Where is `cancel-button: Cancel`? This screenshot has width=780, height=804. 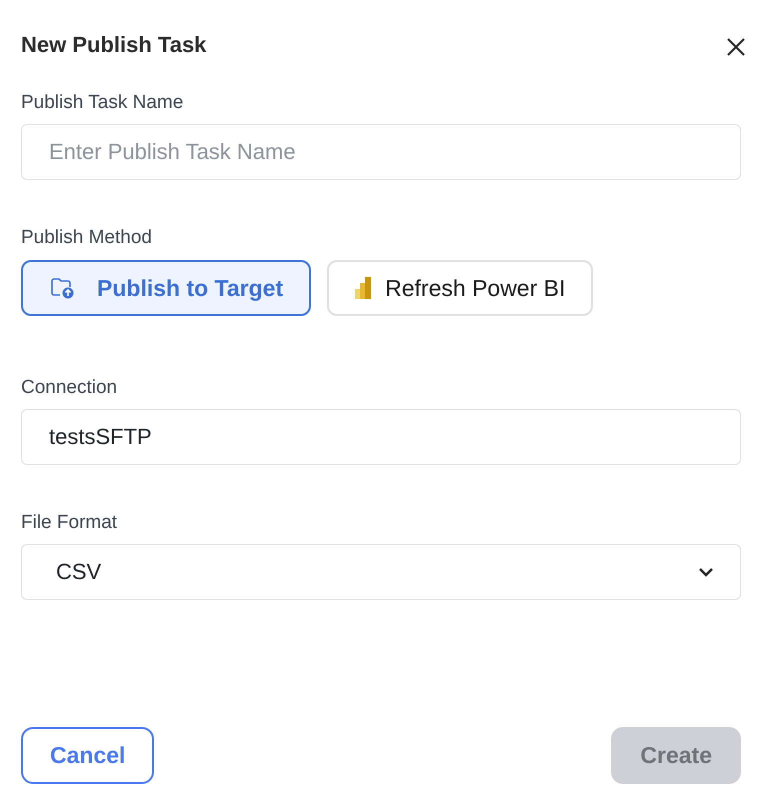 cancel-button: Cancel is located at coordinates (87, 755).